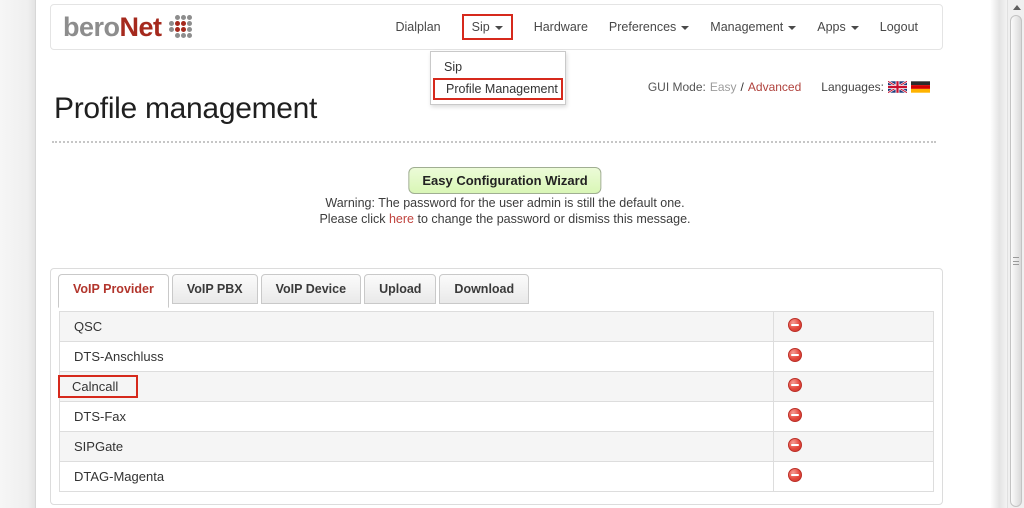 The height and width of the screenshot is (508, 1024). I want to click on nav-item-label: Logout, so click(898, 27).